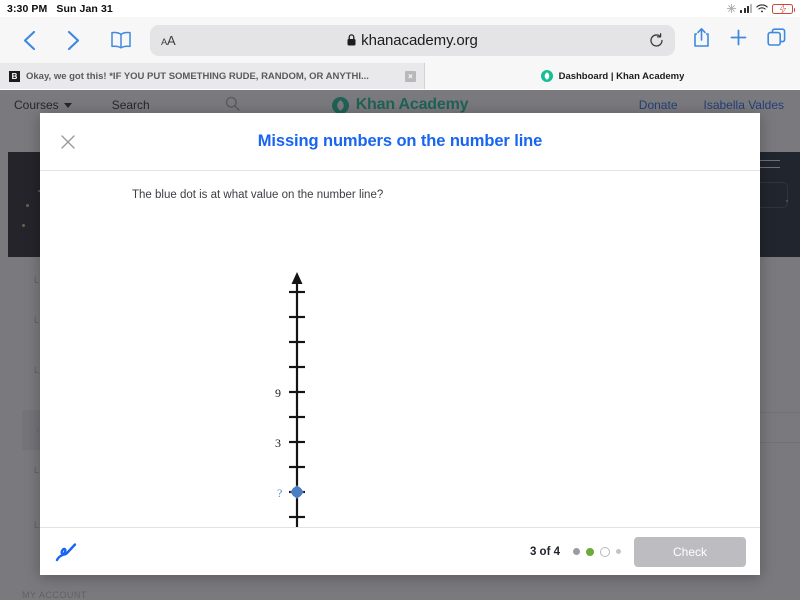  I want to click on status-date: Sun Jan 31, so click(84, 8).